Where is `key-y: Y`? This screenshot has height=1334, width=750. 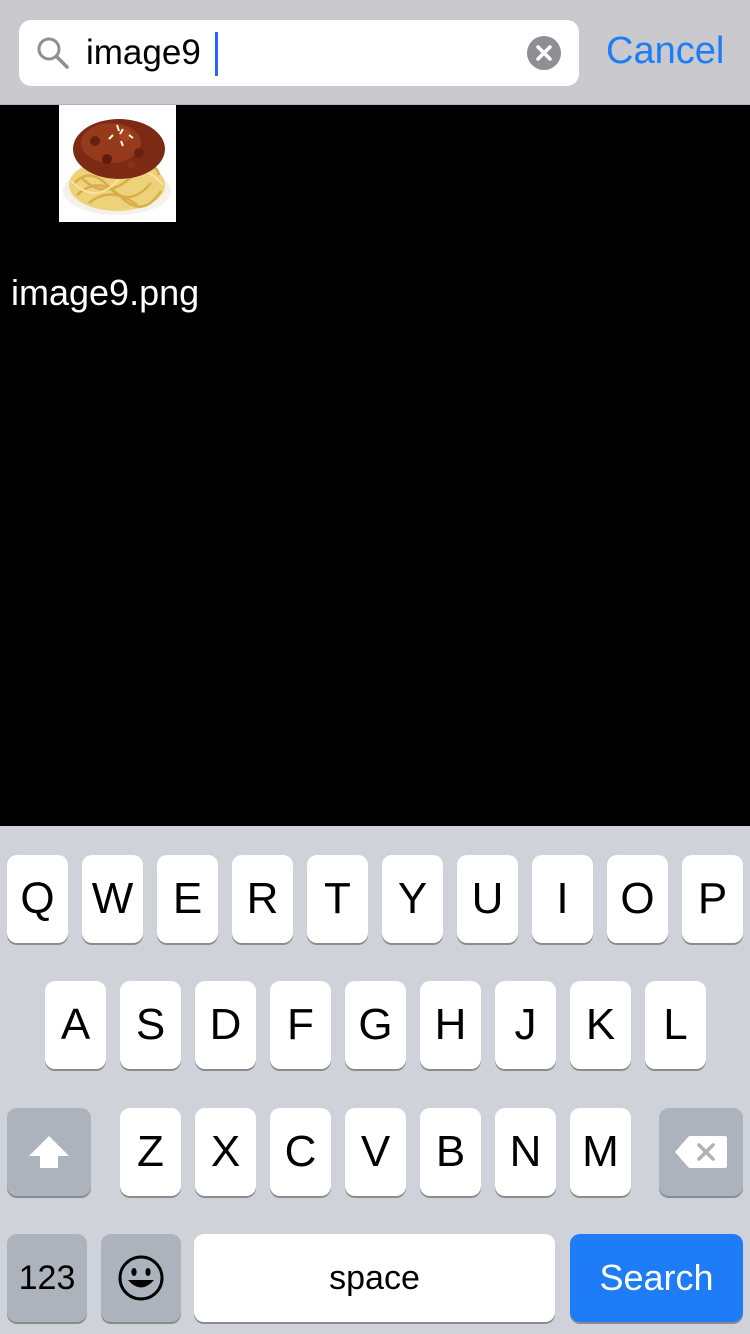
key-y: Y is located at coordinates (412, 899).